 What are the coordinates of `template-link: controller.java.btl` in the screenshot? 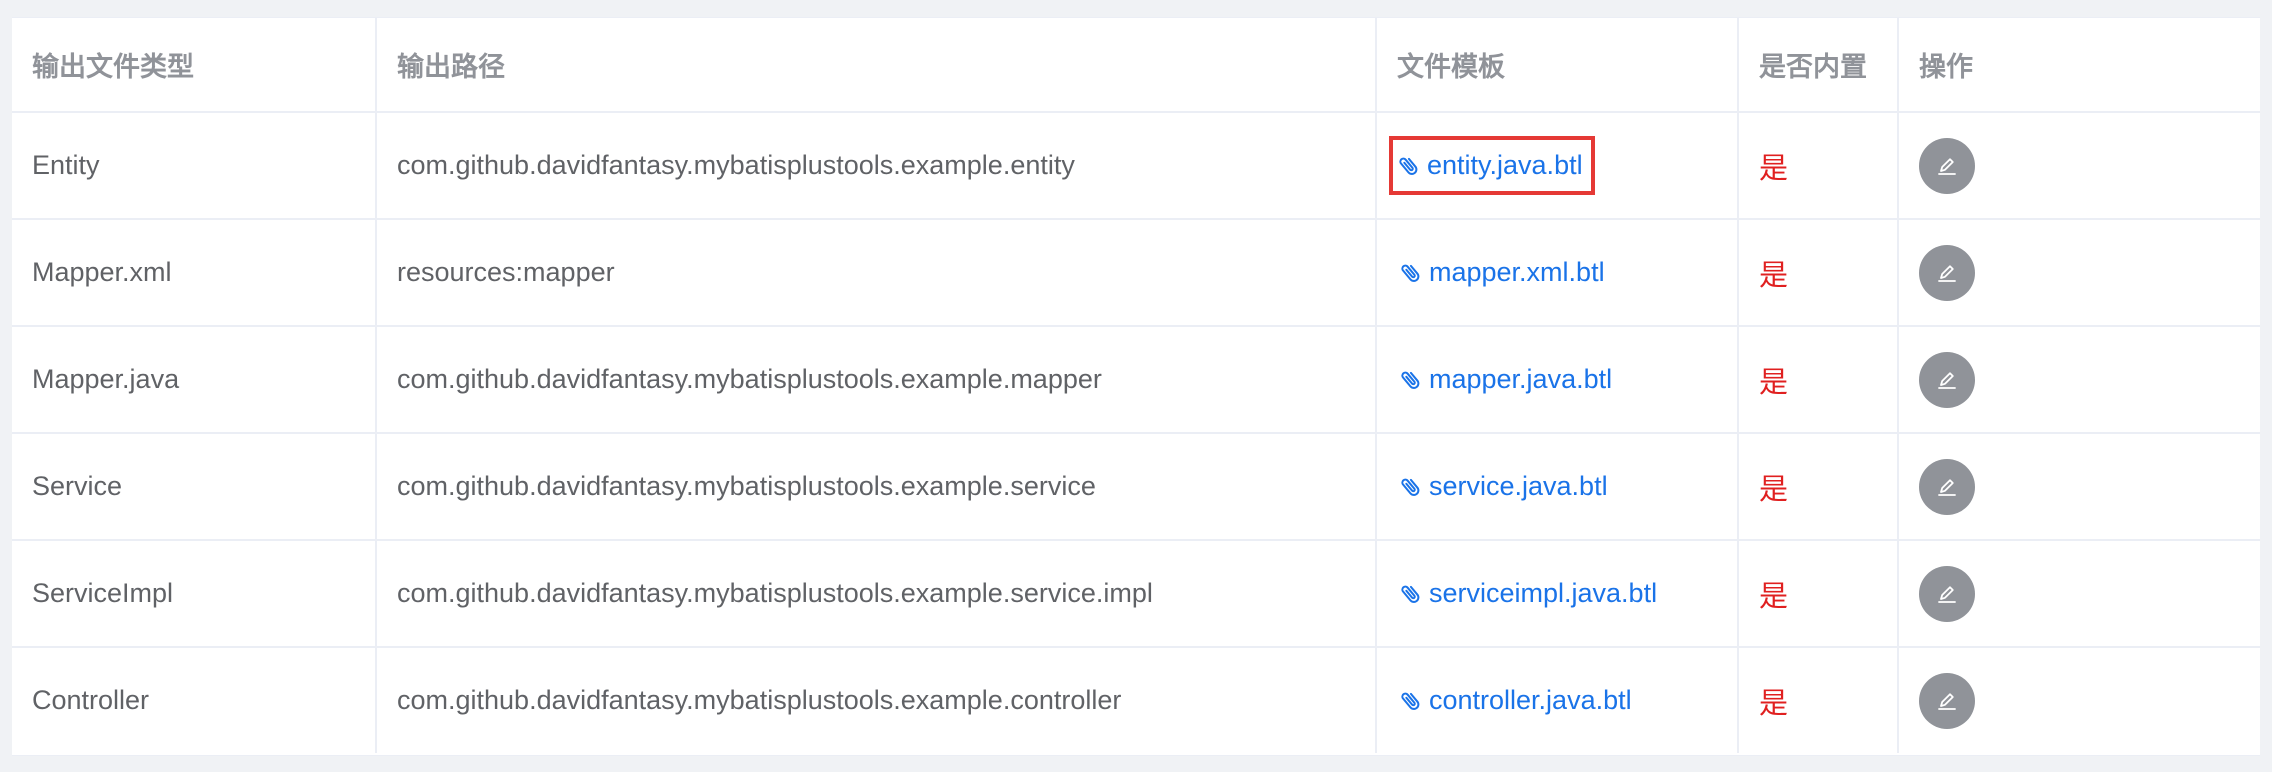 It's located at (1516, 700).